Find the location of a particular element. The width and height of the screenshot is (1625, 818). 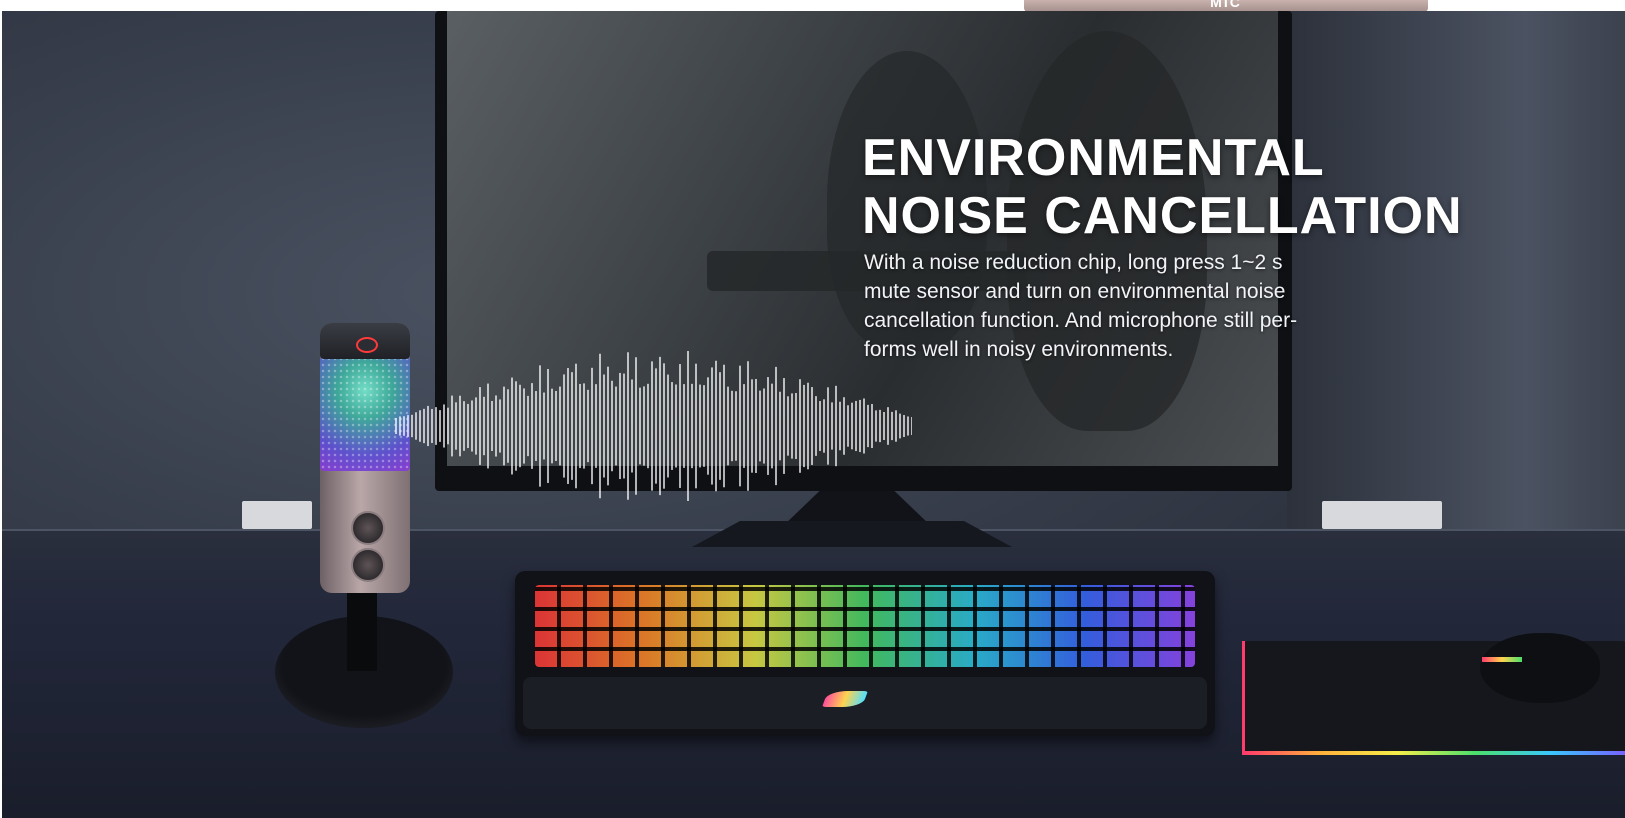

banner-headline: ENVIRONMENTAL NOISE CANCELLATION is located at coordinates (1162, 187).